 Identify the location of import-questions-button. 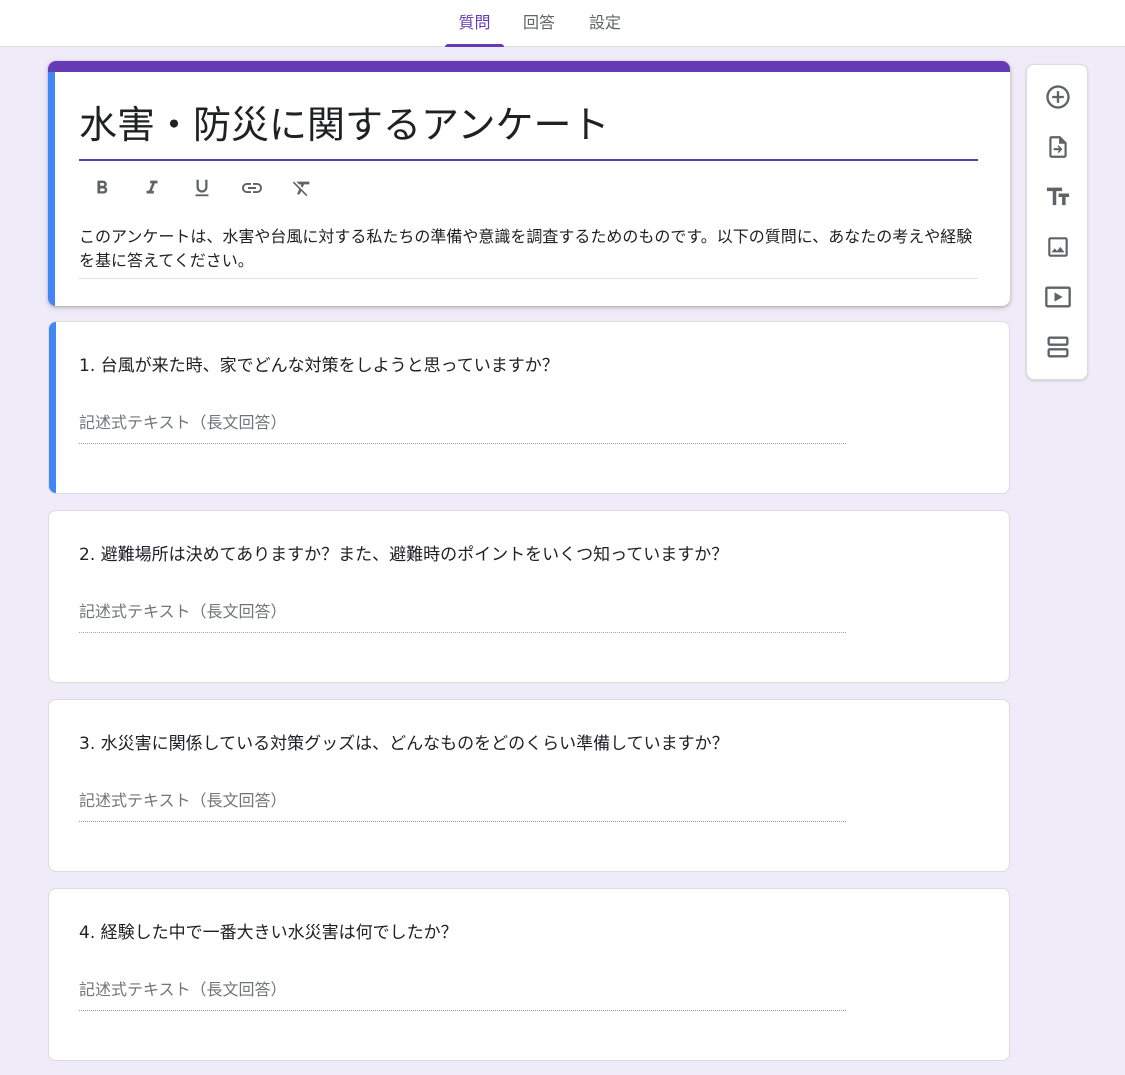
(1058, 147).